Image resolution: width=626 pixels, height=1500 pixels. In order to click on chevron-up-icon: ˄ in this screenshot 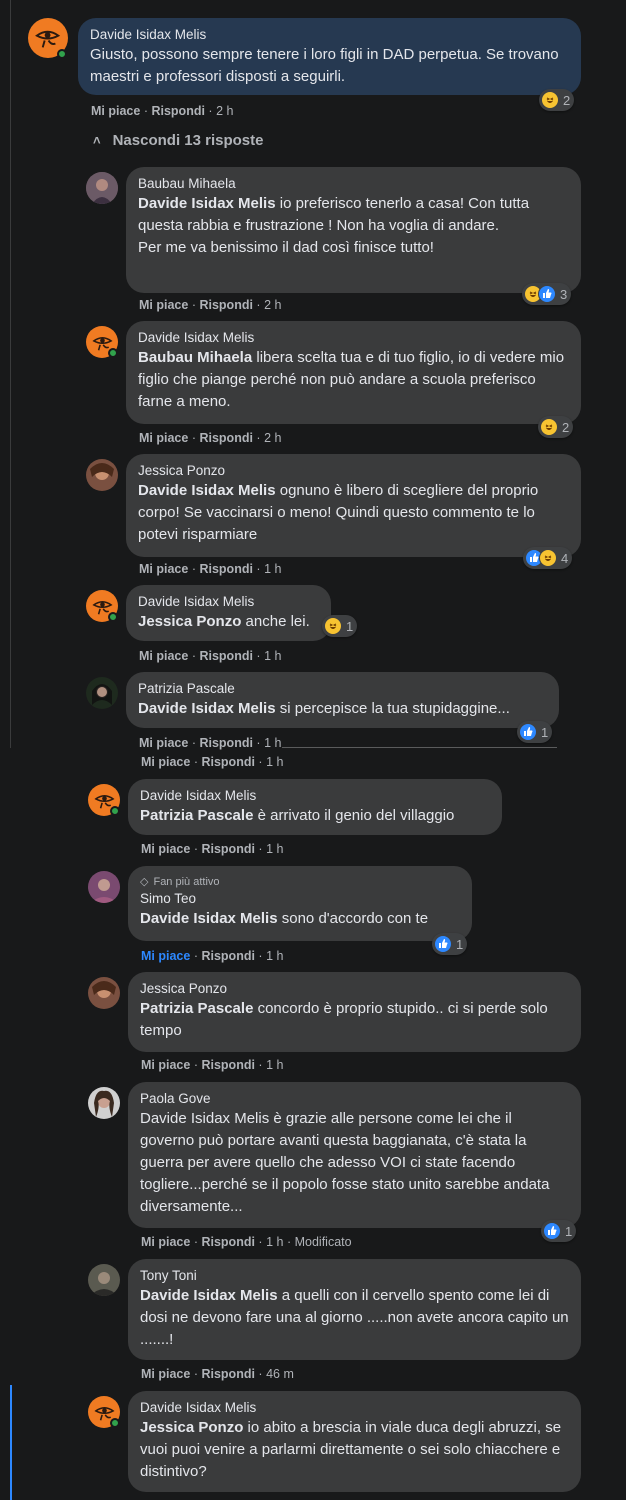, I will do `click(97, 140)`.